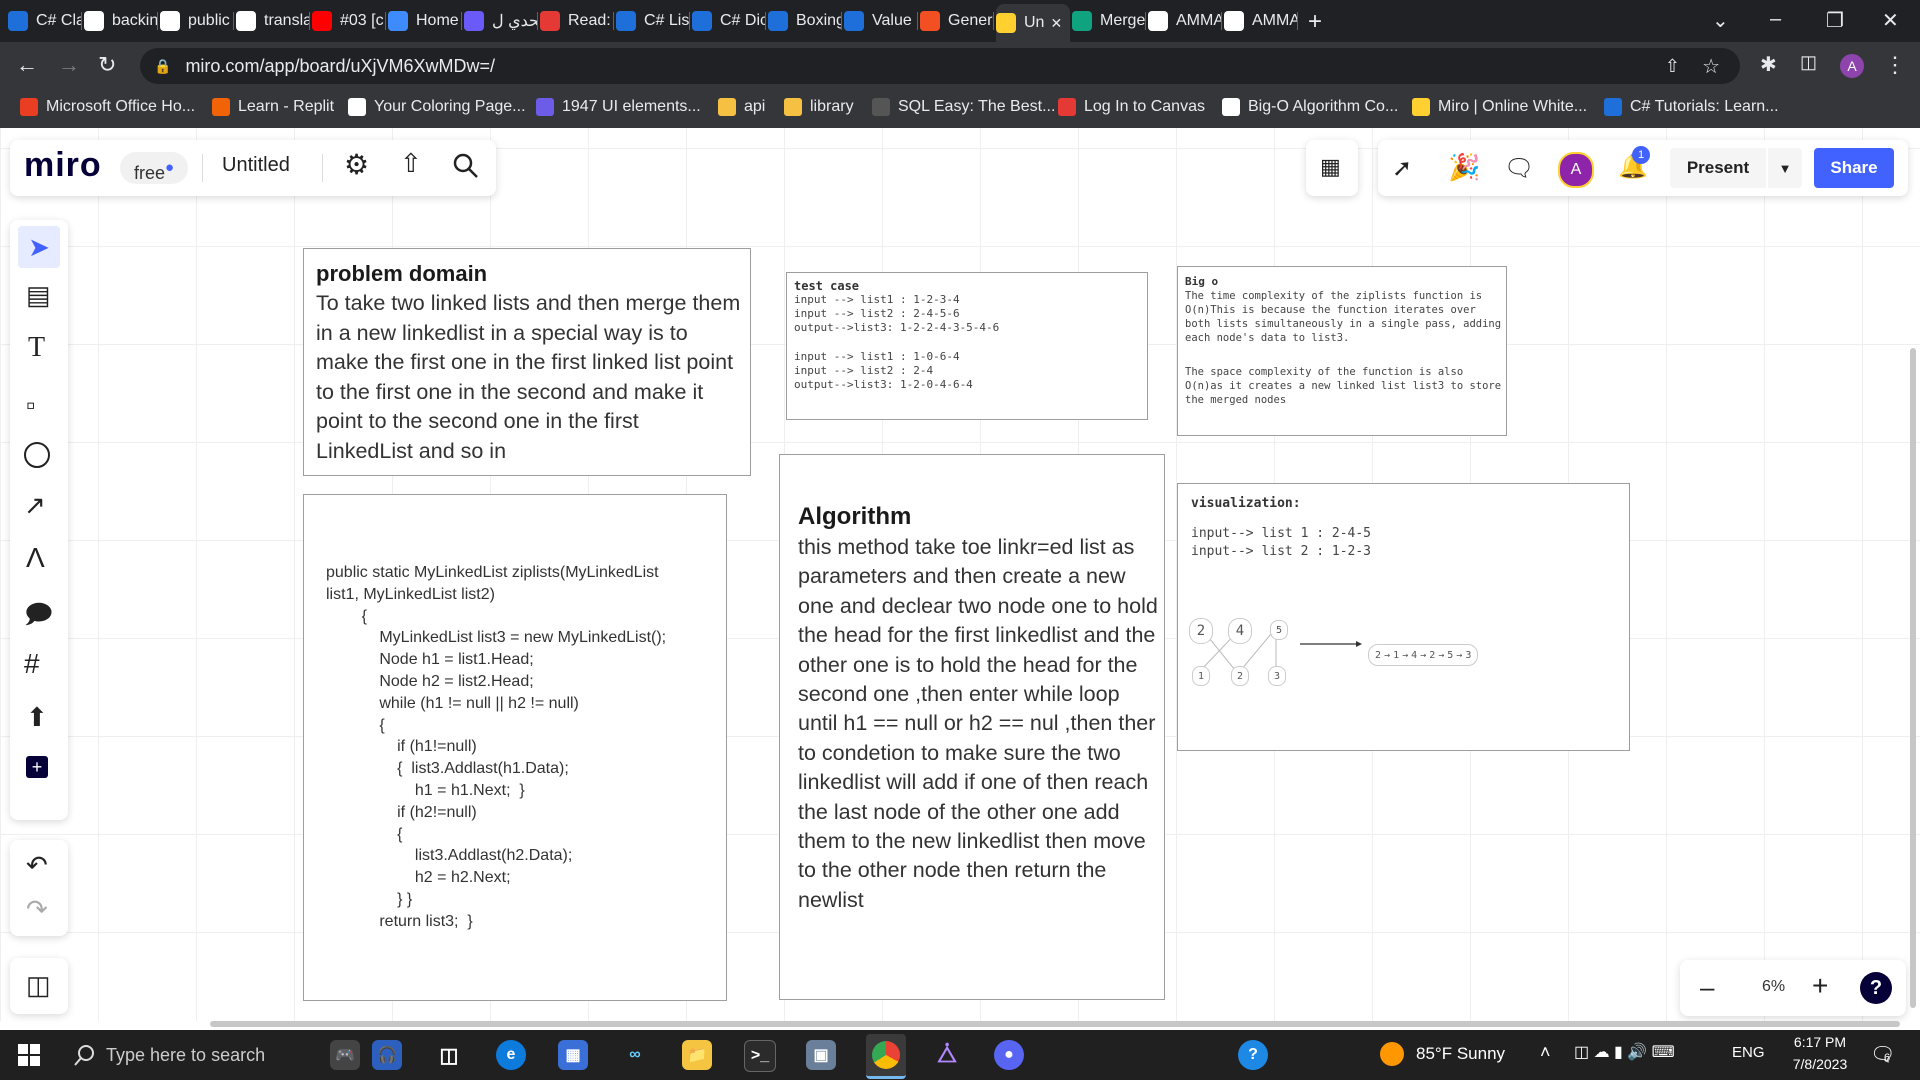 This screenshot has width=1920, height=1080. I want to click on browser-tab: transla, so click(273, 21).